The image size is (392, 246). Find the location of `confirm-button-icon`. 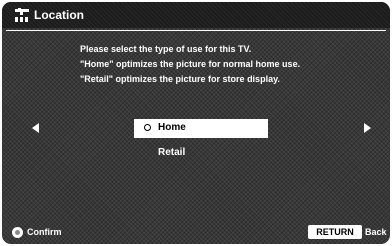

confirm-button-icon is located at coordinates (17, 232).